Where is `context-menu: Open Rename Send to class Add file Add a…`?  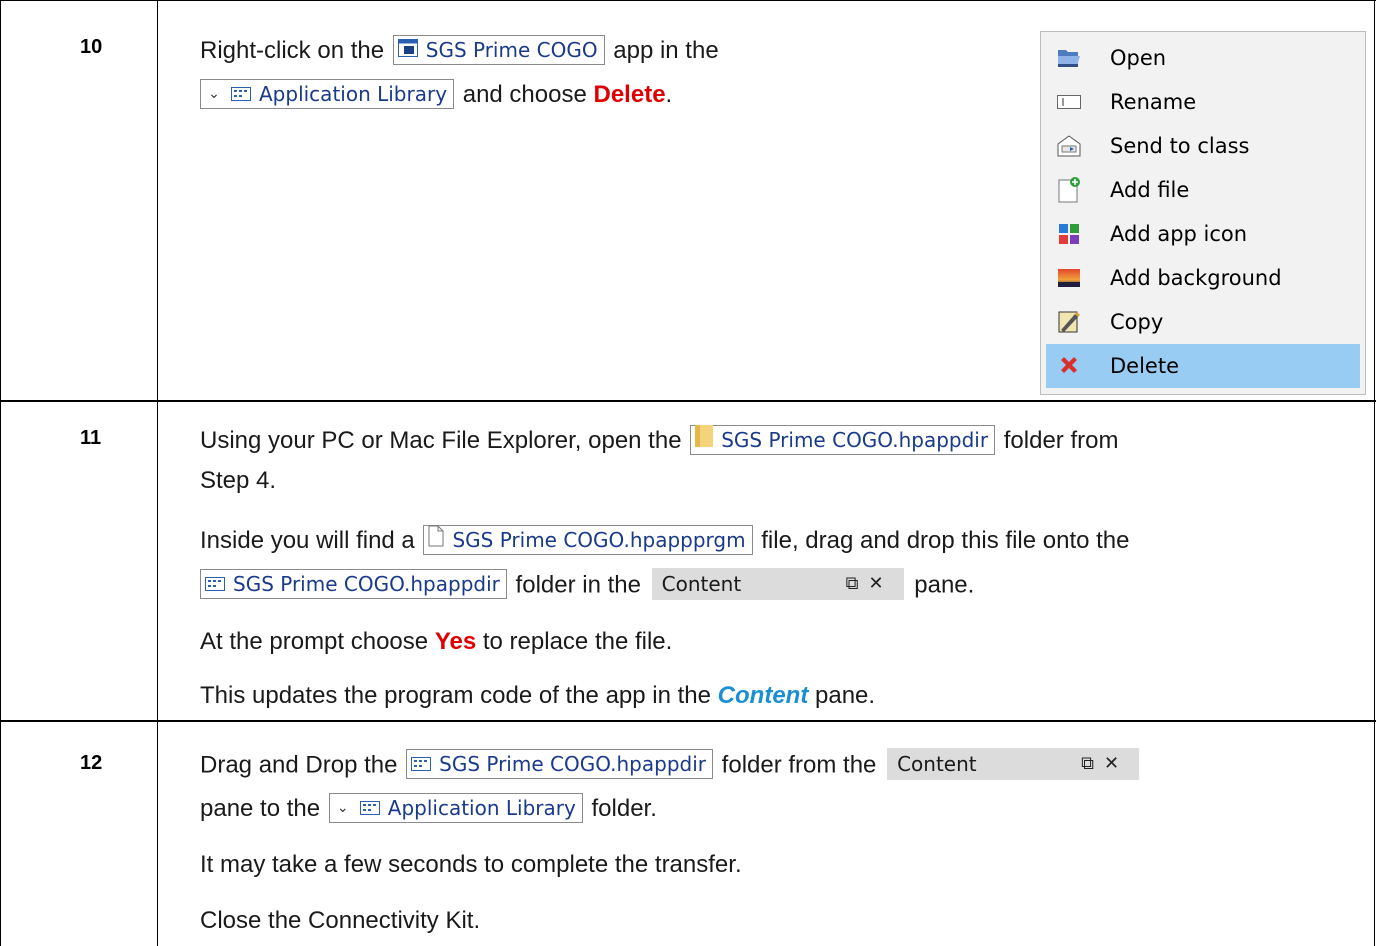
context-menu: Open Rename Send to class Add file Add a… is located at coordinates (1203, 213).